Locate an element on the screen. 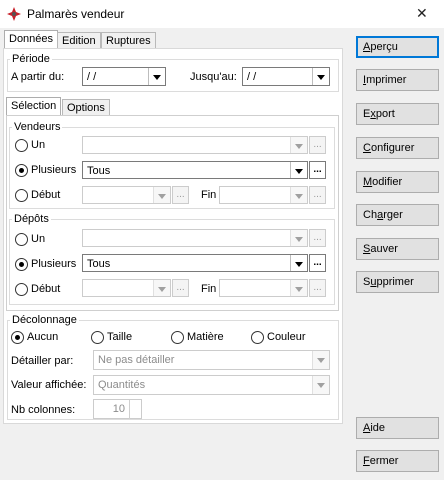  vendeurs-fin-combo is located at coordinates (263, 195).